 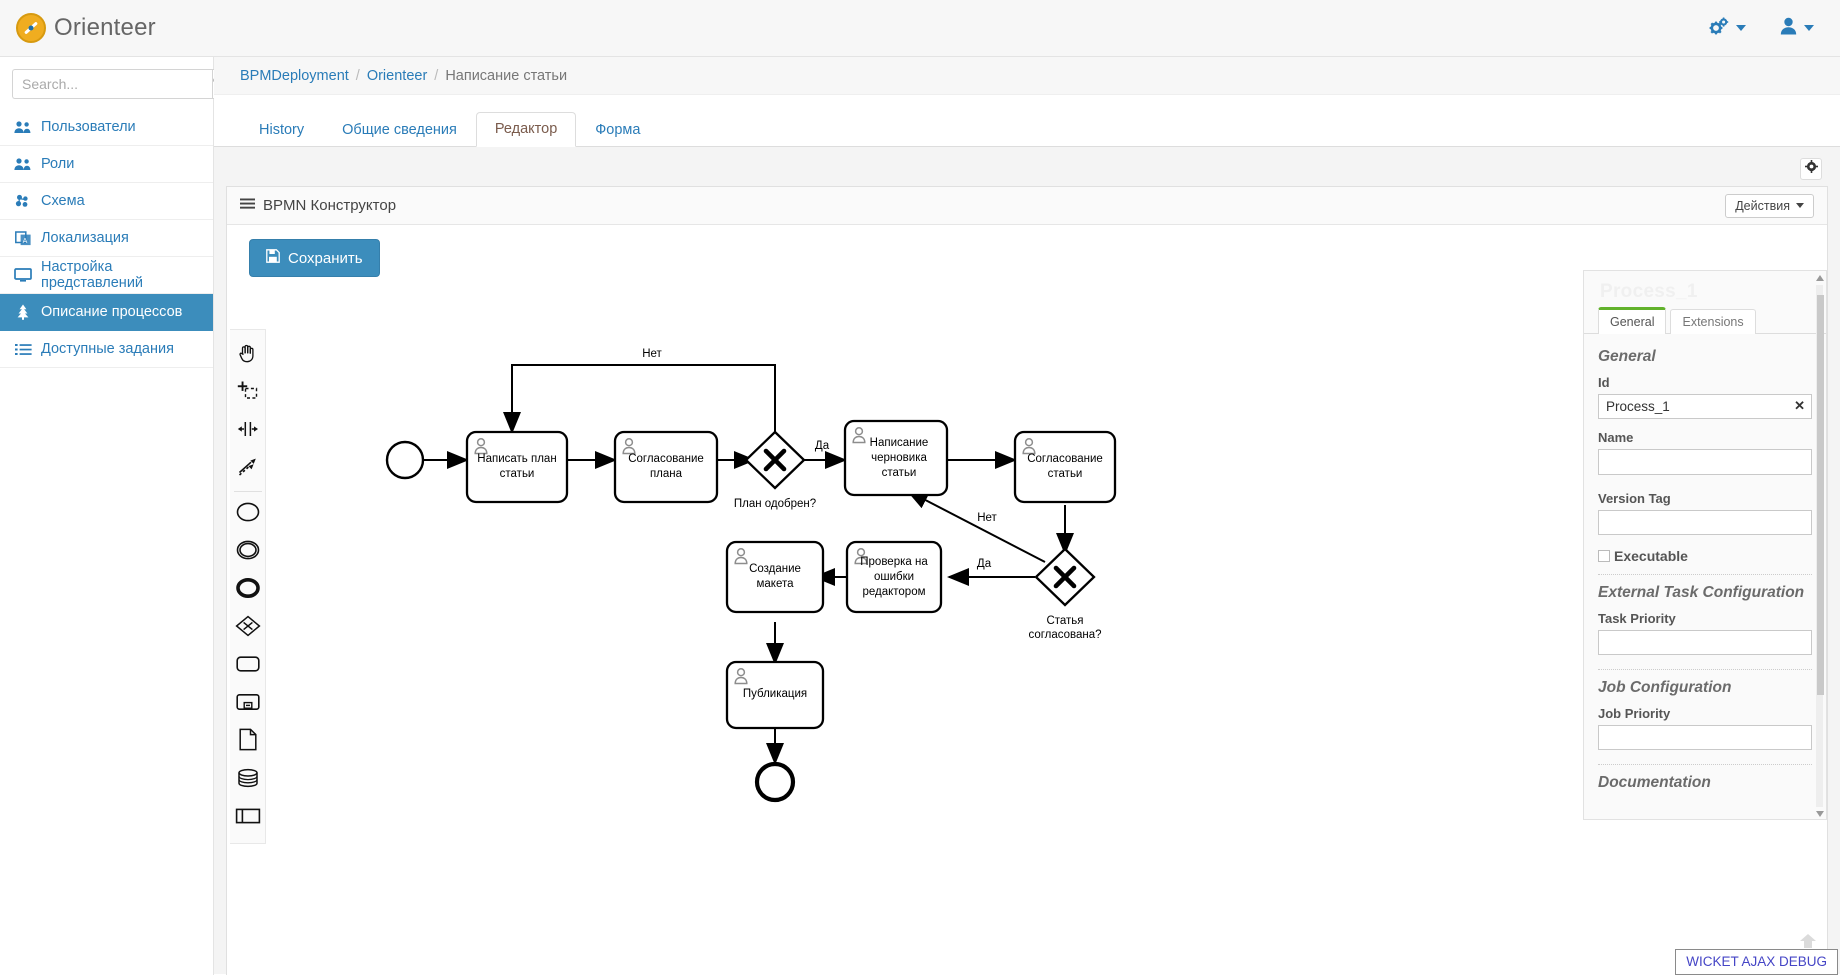 What do you see at coordinates (63, 201) in the screenshot?
I see `sidebar-item-label: Схема` at bounding box center [63, 201].